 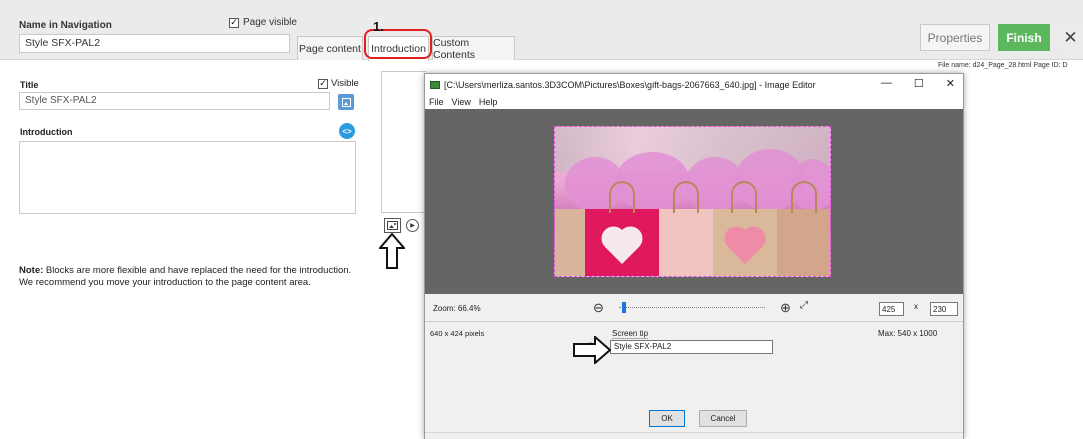 What do you see at coordinates (691, 347) in the screenshot?
I see `screen-tip-input: Style SFX-PAL2` at bounding box center [691, 347].